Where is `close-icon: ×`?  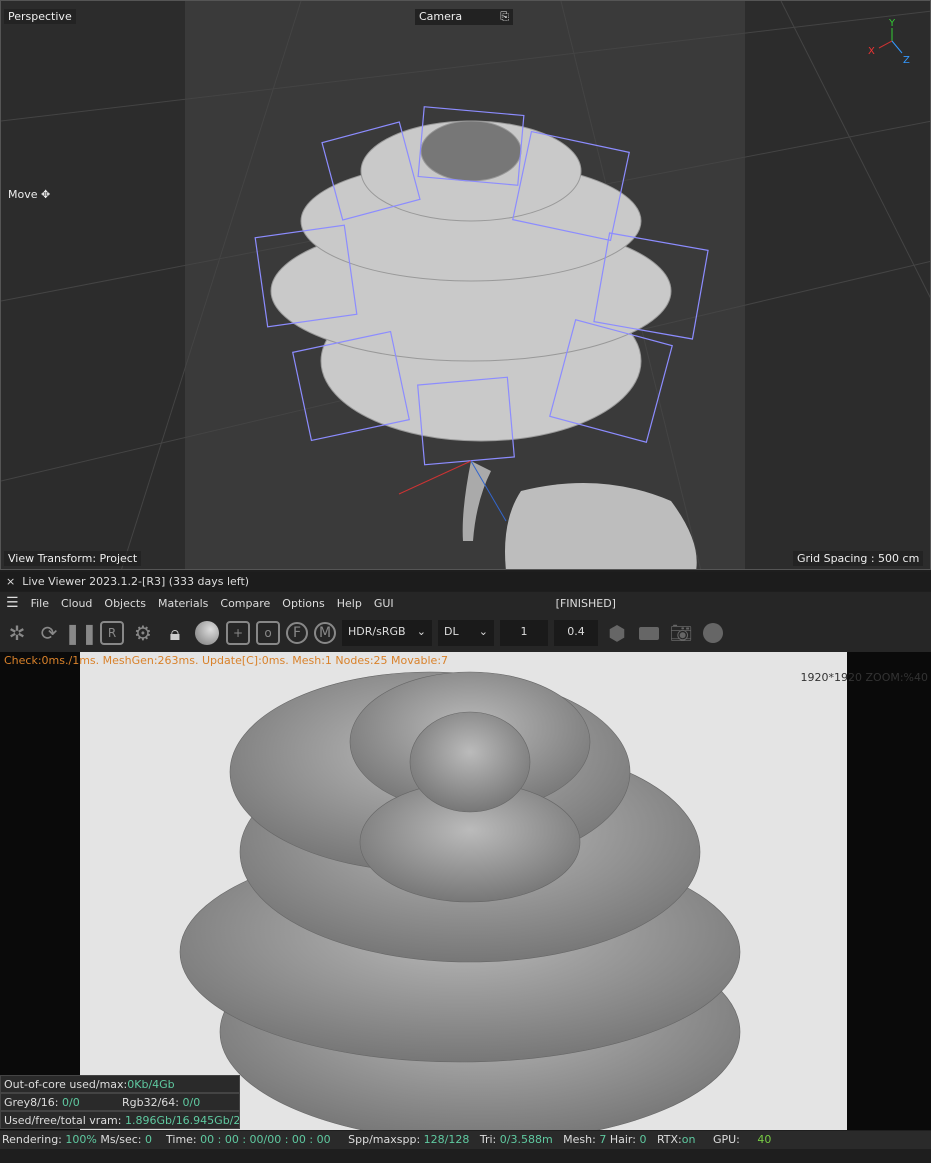
close-icon: × is located at coordinates (10, 581).